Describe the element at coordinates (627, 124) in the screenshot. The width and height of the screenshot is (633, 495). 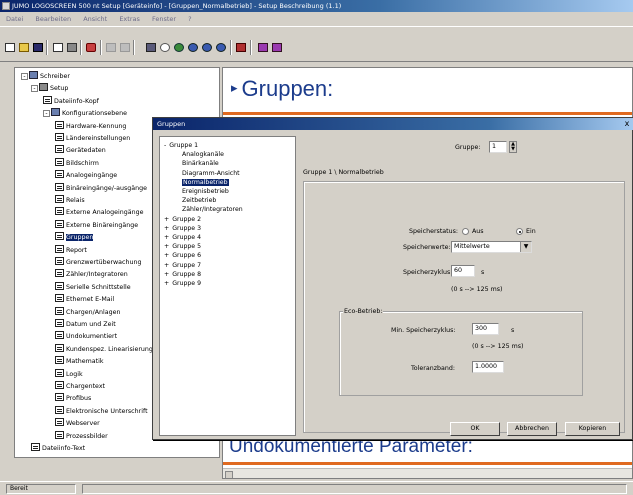
I see `close-icon: x` at that location.